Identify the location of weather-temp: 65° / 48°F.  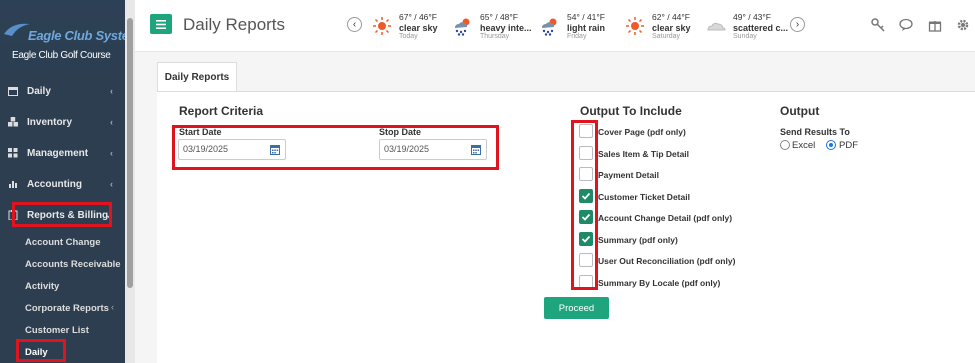
(499, 17).